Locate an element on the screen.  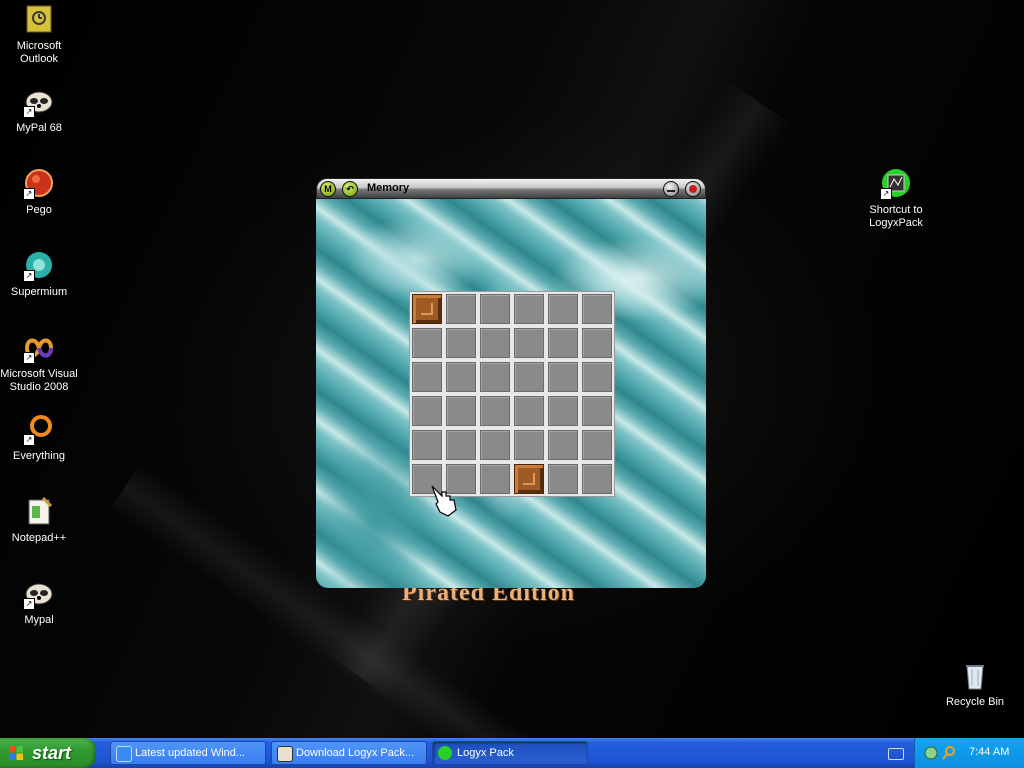
close-button is located at coordinates (693, 189).